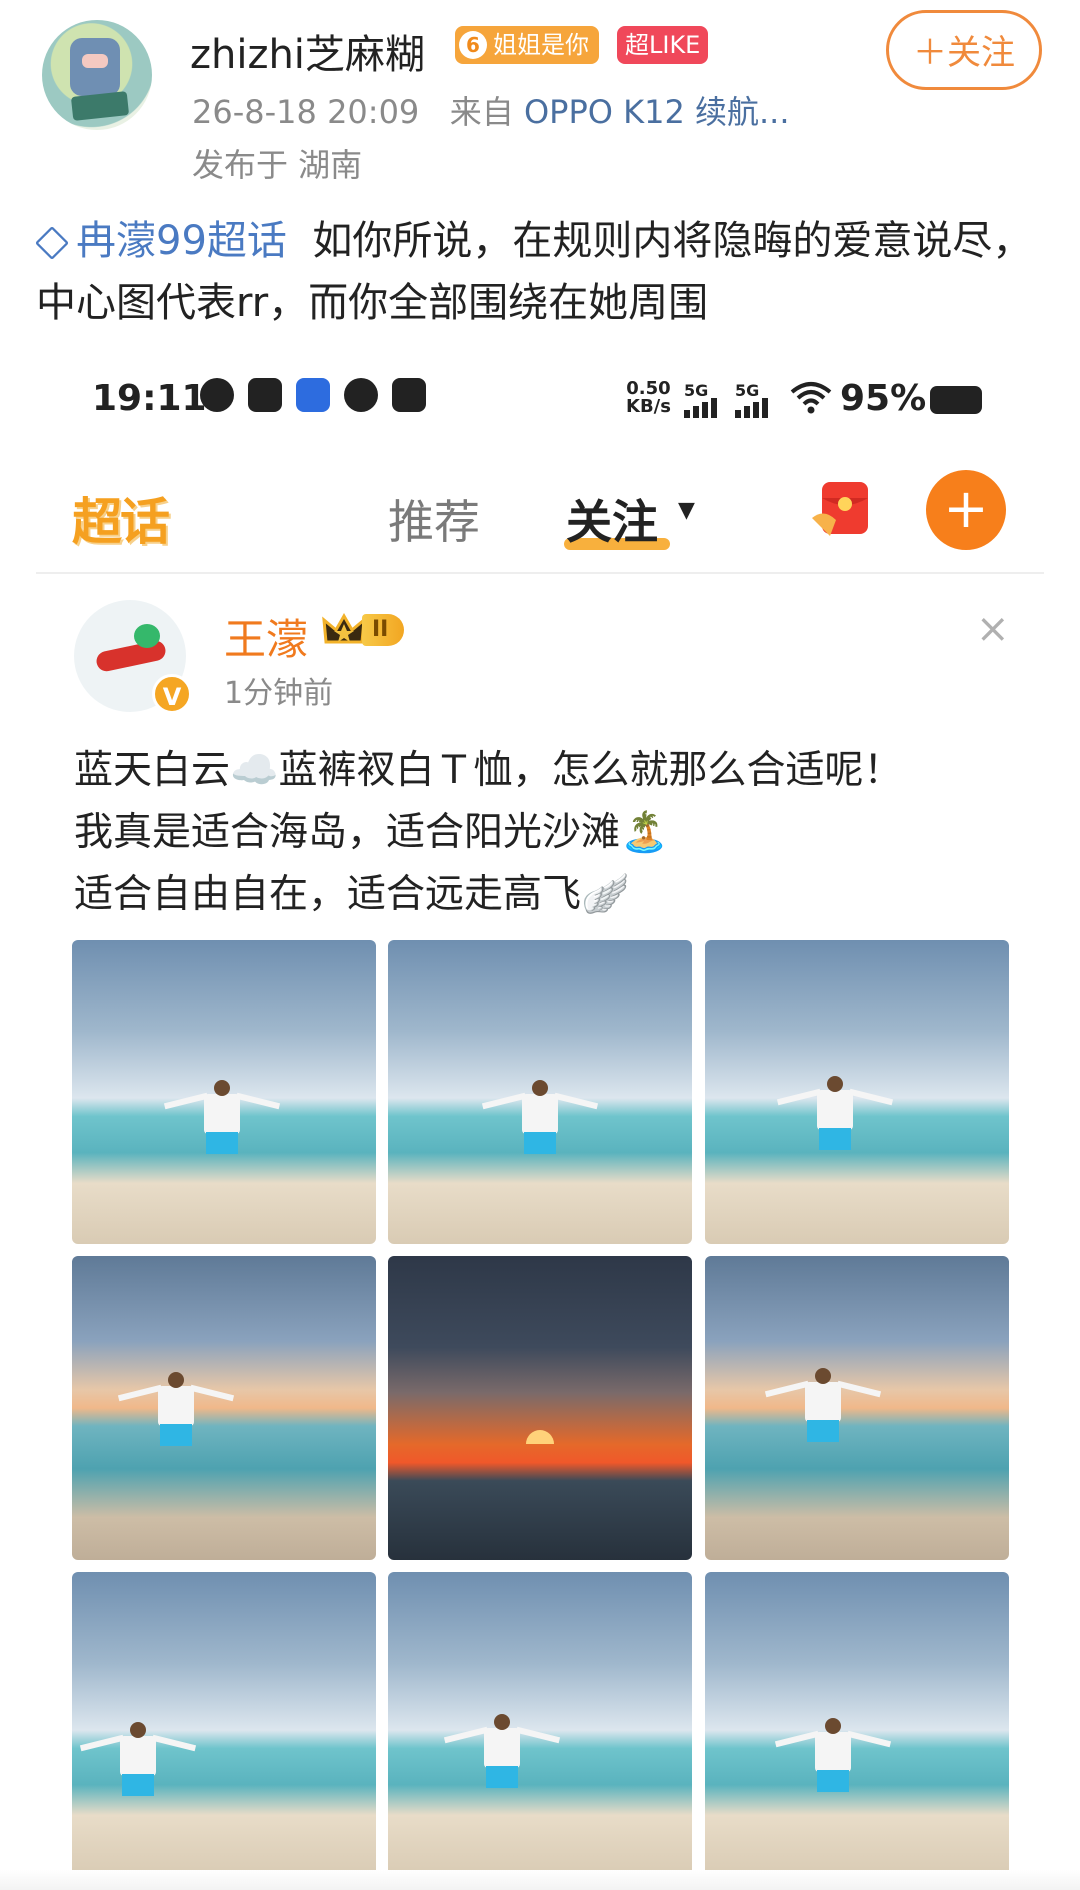 This screenshot has width=1080, height=1890. Describe the element at coordinates (811, 398) in the screenshot. I see `wifi-icon` at that location.